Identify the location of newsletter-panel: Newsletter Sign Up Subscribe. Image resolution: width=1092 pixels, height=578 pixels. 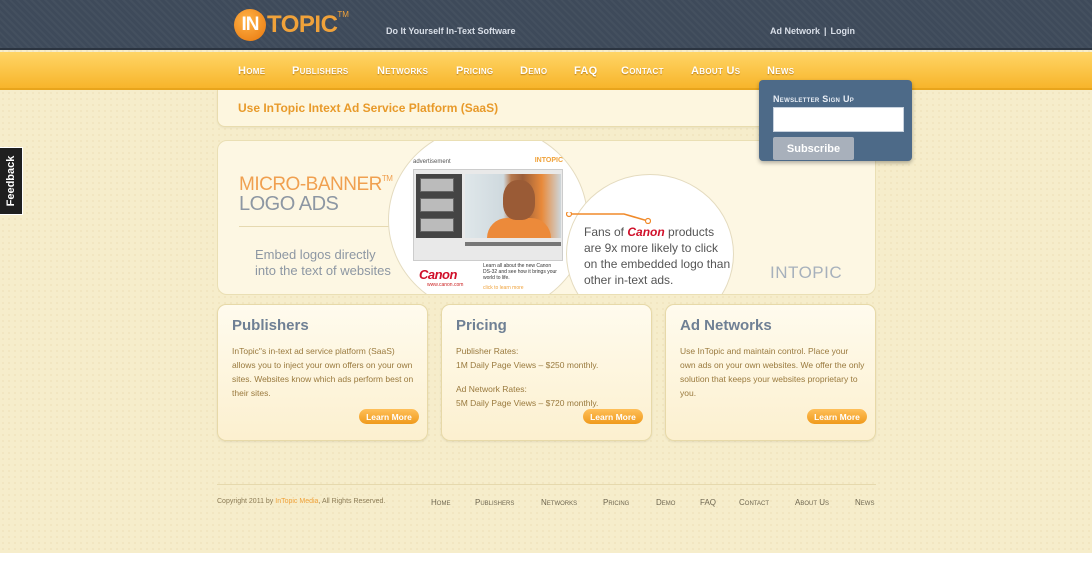
(835, 120).